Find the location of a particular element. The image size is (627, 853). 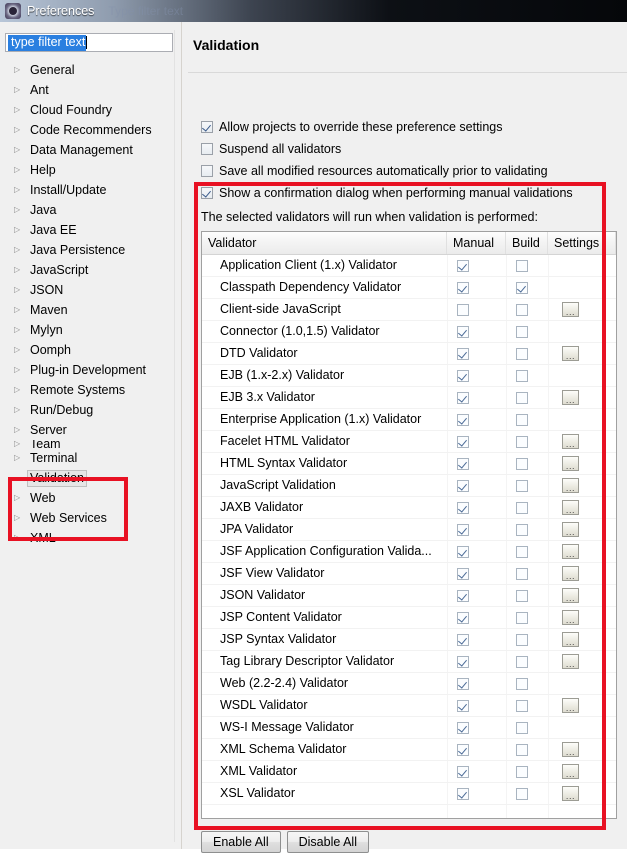

sidebar-item-server: ▷ Server is located at coordinates (88, 430).